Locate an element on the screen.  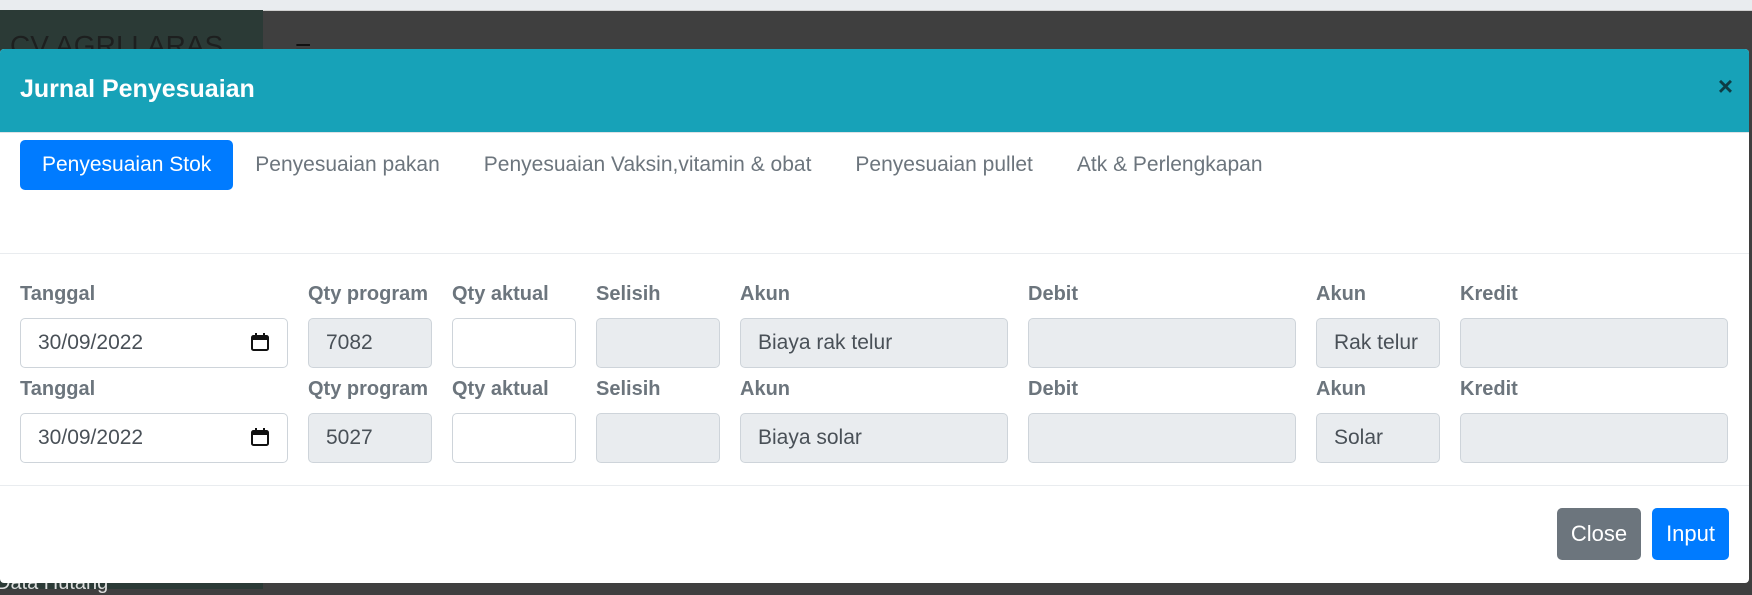
qty-program-field: 7082 is located at coordinates (370, 343).